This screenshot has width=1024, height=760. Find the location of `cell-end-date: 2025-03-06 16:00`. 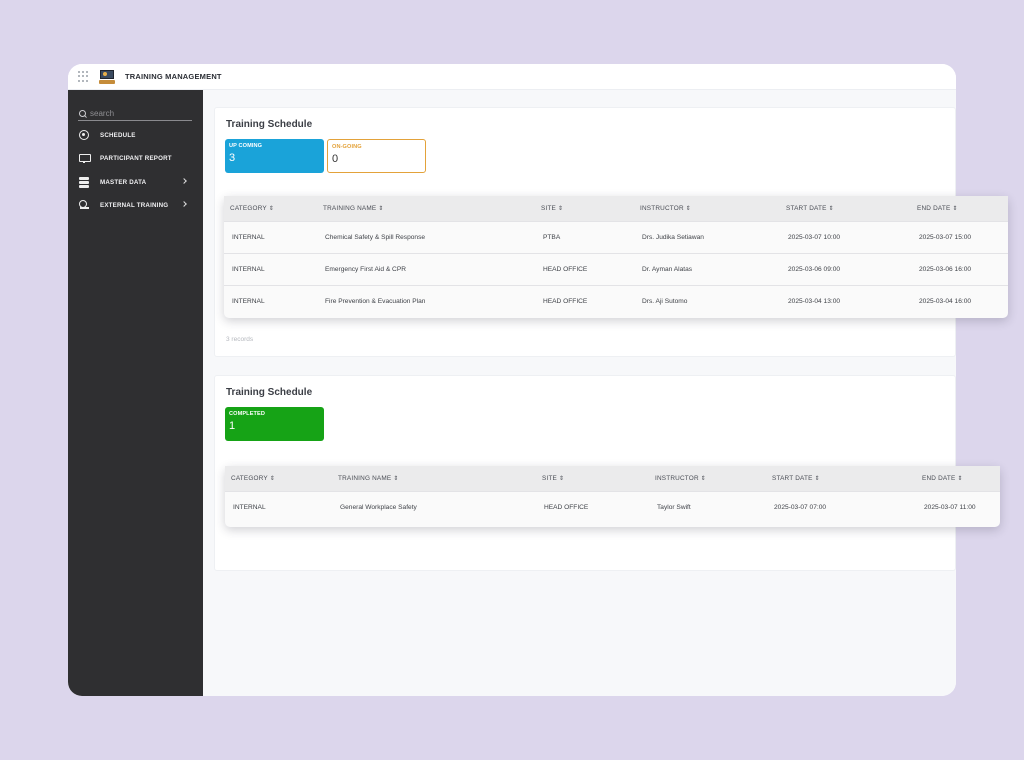

cell-end-date: 2025-03-06 16:00 is located at coordinates (959, 268).